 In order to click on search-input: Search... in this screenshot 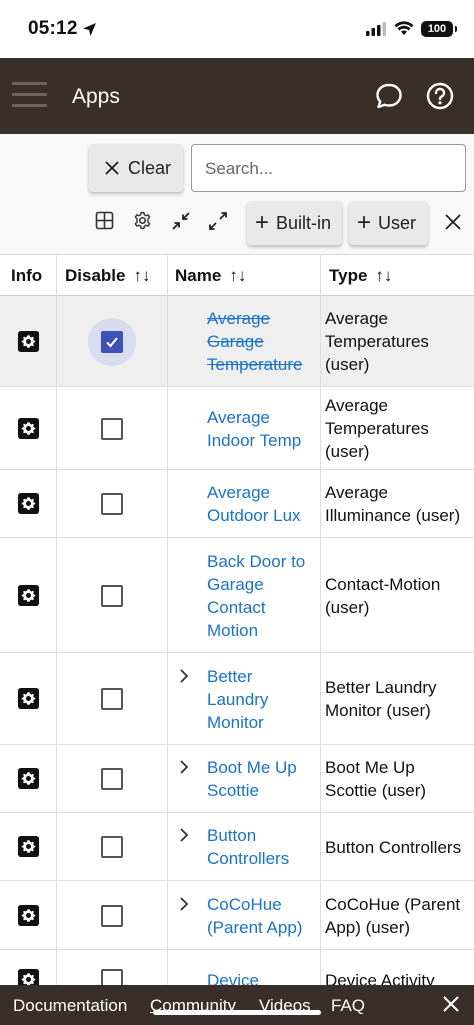, I will do `click(328, 168)`.